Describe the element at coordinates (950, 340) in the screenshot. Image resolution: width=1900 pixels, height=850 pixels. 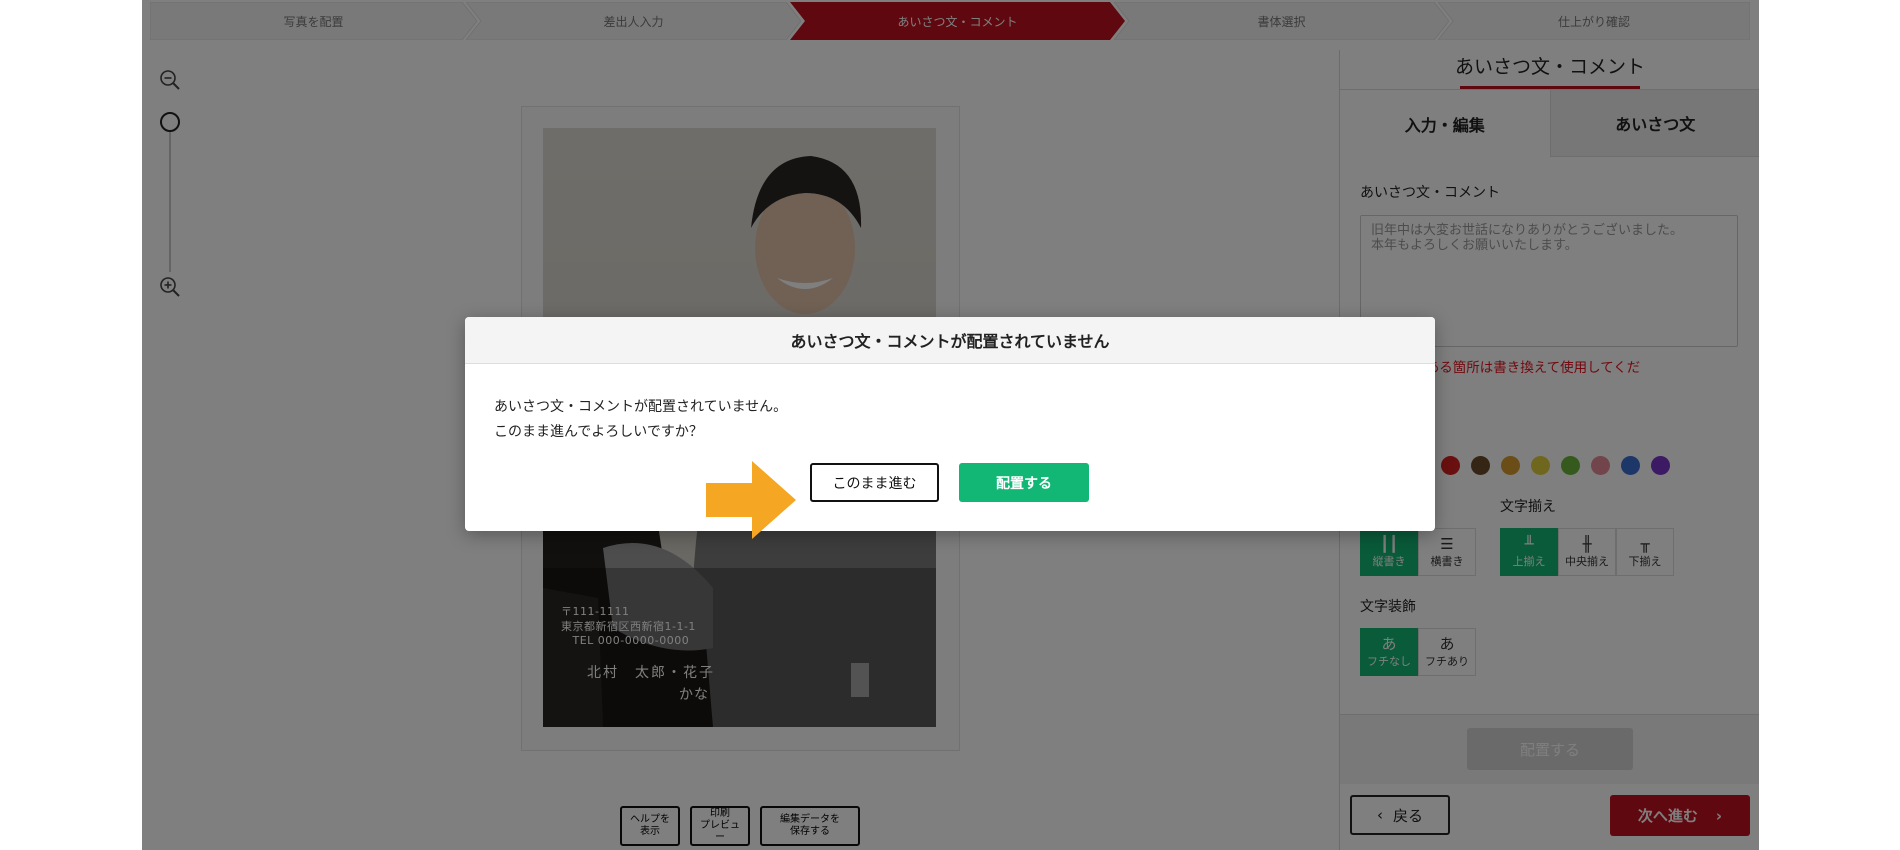
I see `dialog-title: あいさつ文・コメントが配置されていません` at that location.